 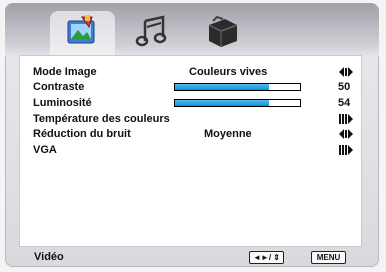 I want to click on navigation-hint-button: ◄►/ ⇕, so click(x=266, y=257).